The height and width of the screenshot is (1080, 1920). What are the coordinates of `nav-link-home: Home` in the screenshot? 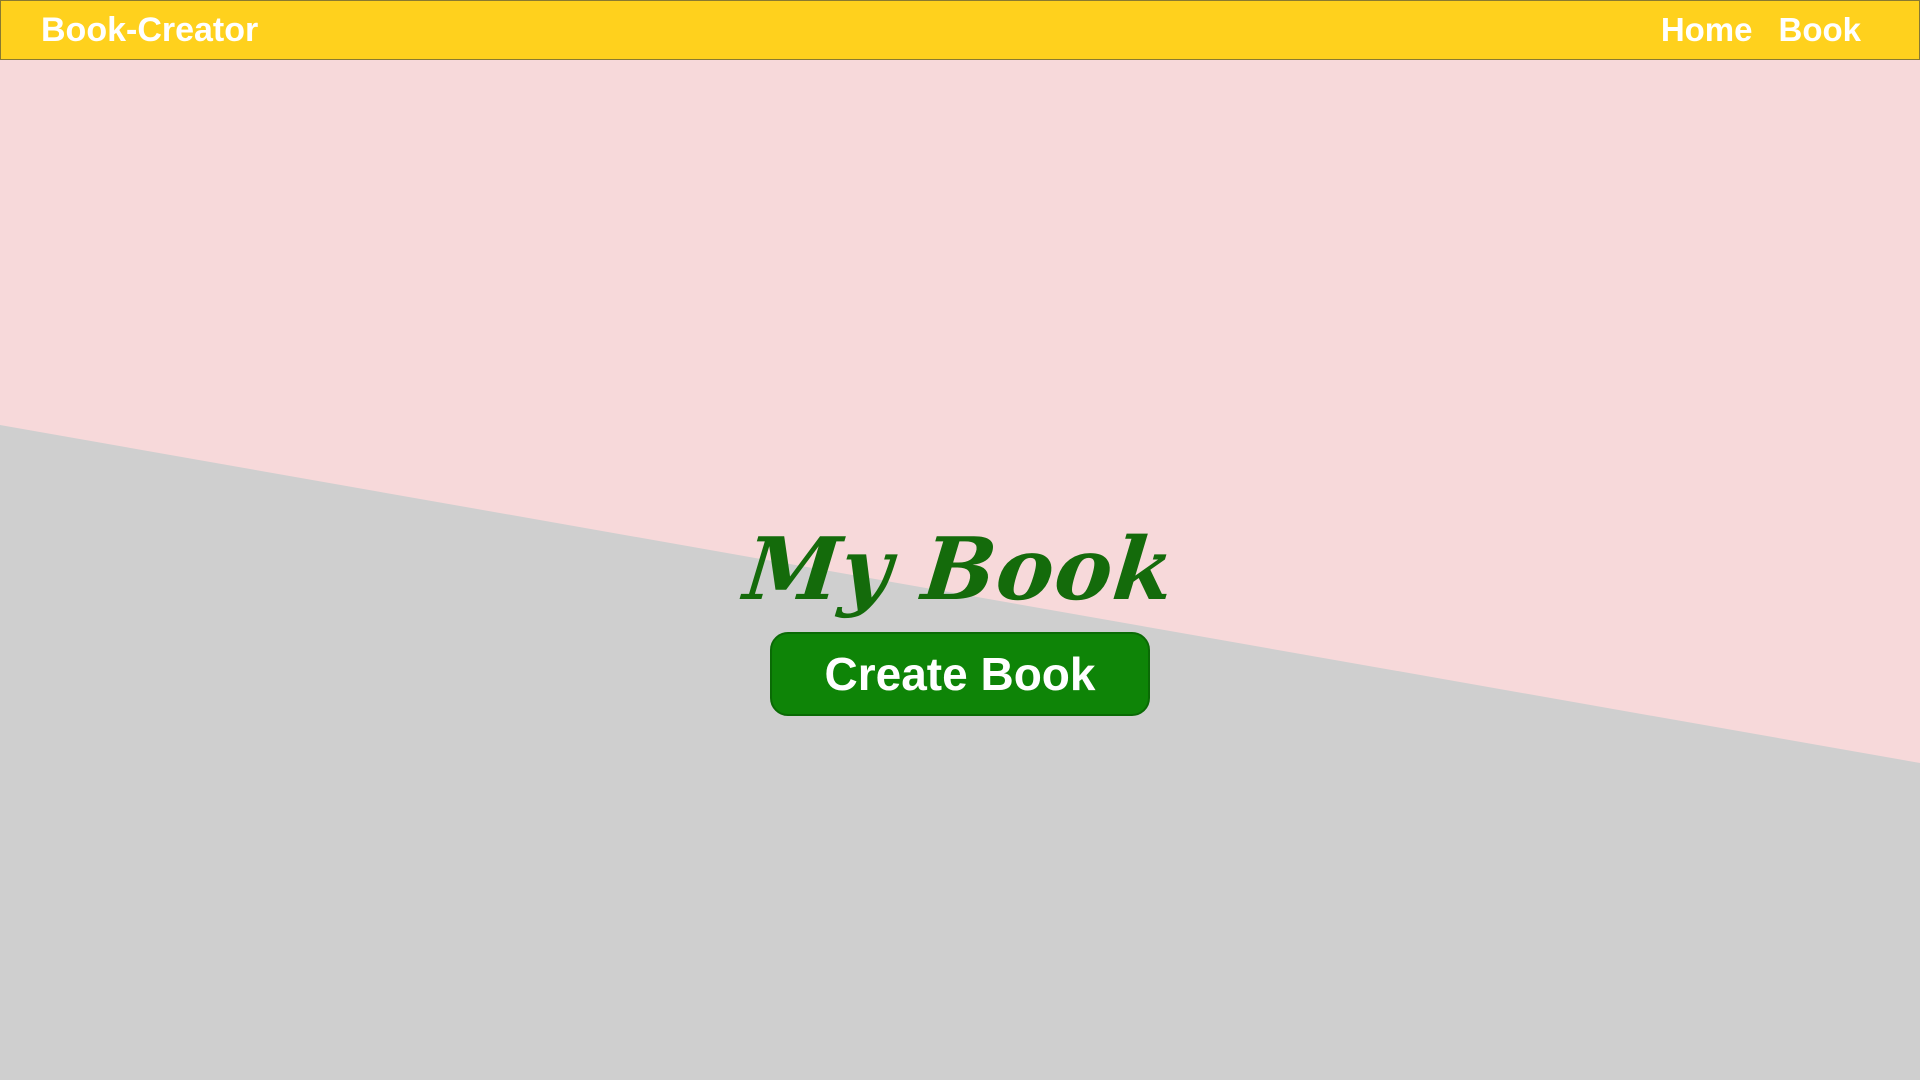 It's located at (1707, 30).